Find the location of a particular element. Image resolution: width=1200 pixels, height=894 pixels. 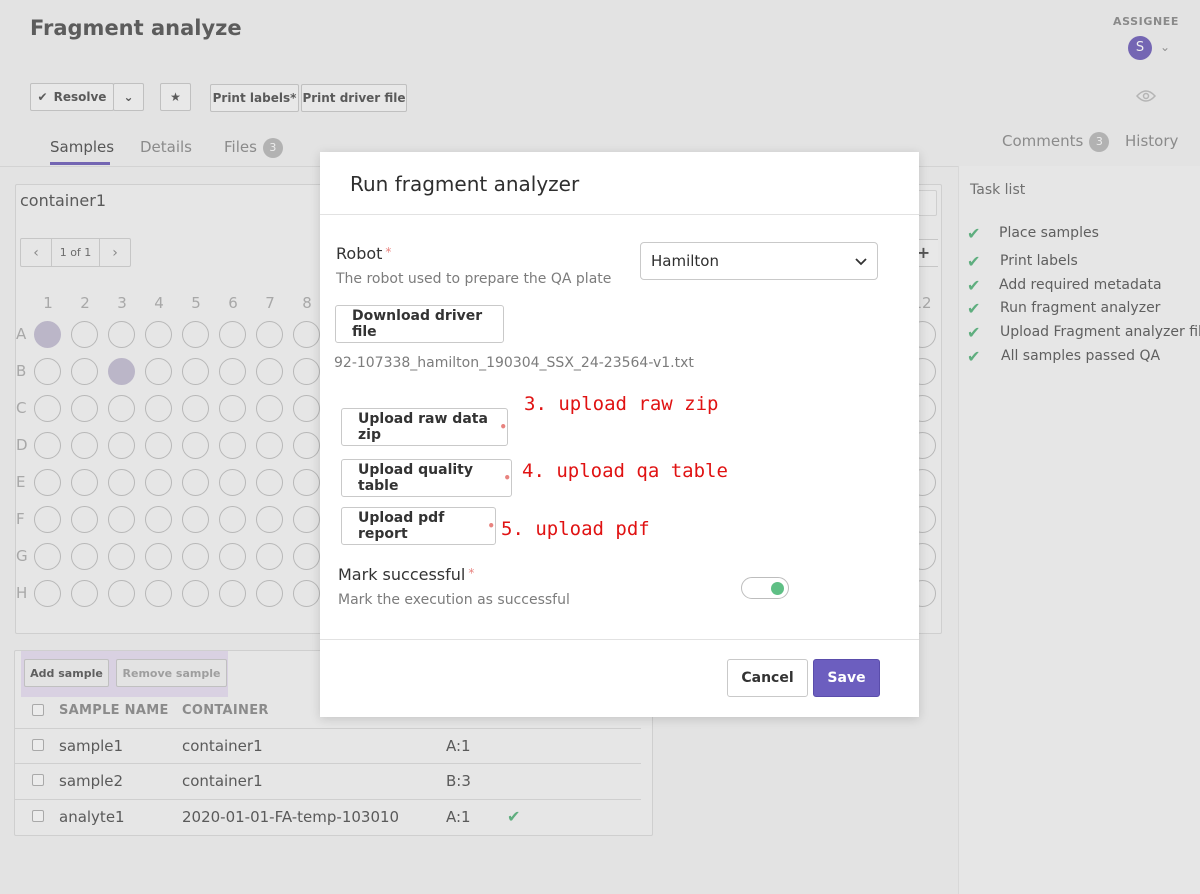

remove-sample-button: Remove sample is located at coordinates (171, 673).